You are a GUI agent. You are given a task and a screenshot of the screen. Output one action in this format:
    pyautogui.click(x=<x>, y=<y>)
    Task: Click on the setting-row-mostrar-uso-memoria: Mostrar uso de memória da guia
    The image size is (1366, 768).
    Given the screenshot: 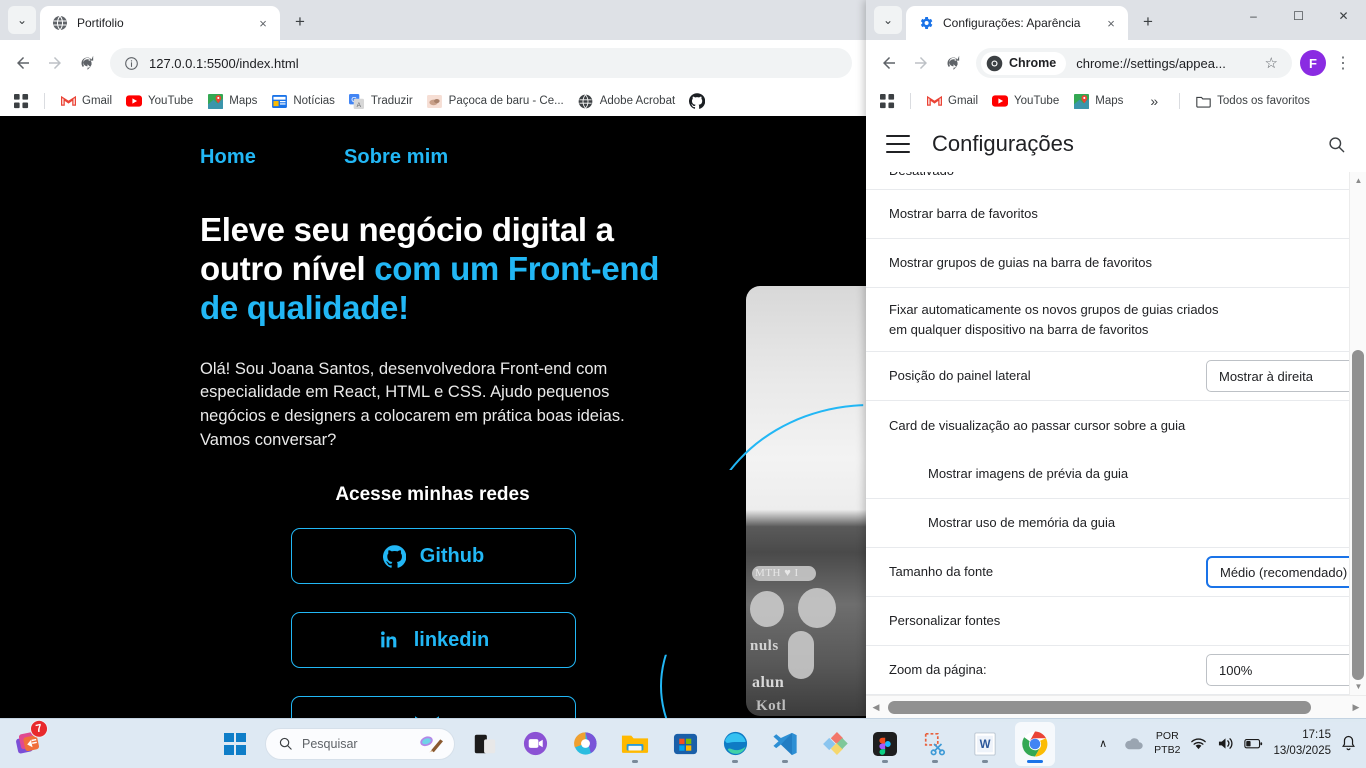 What is the action you would take?
    pyautogui.click(x=1116, y=523)
    